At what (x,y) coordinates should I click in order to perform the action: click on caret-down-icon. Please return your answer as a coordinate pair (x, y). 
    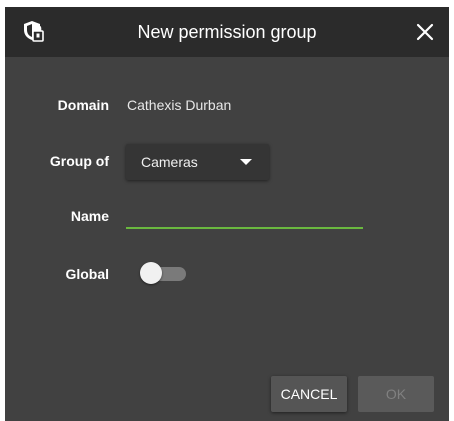
    Looking at the image, I should click on (246, 162).